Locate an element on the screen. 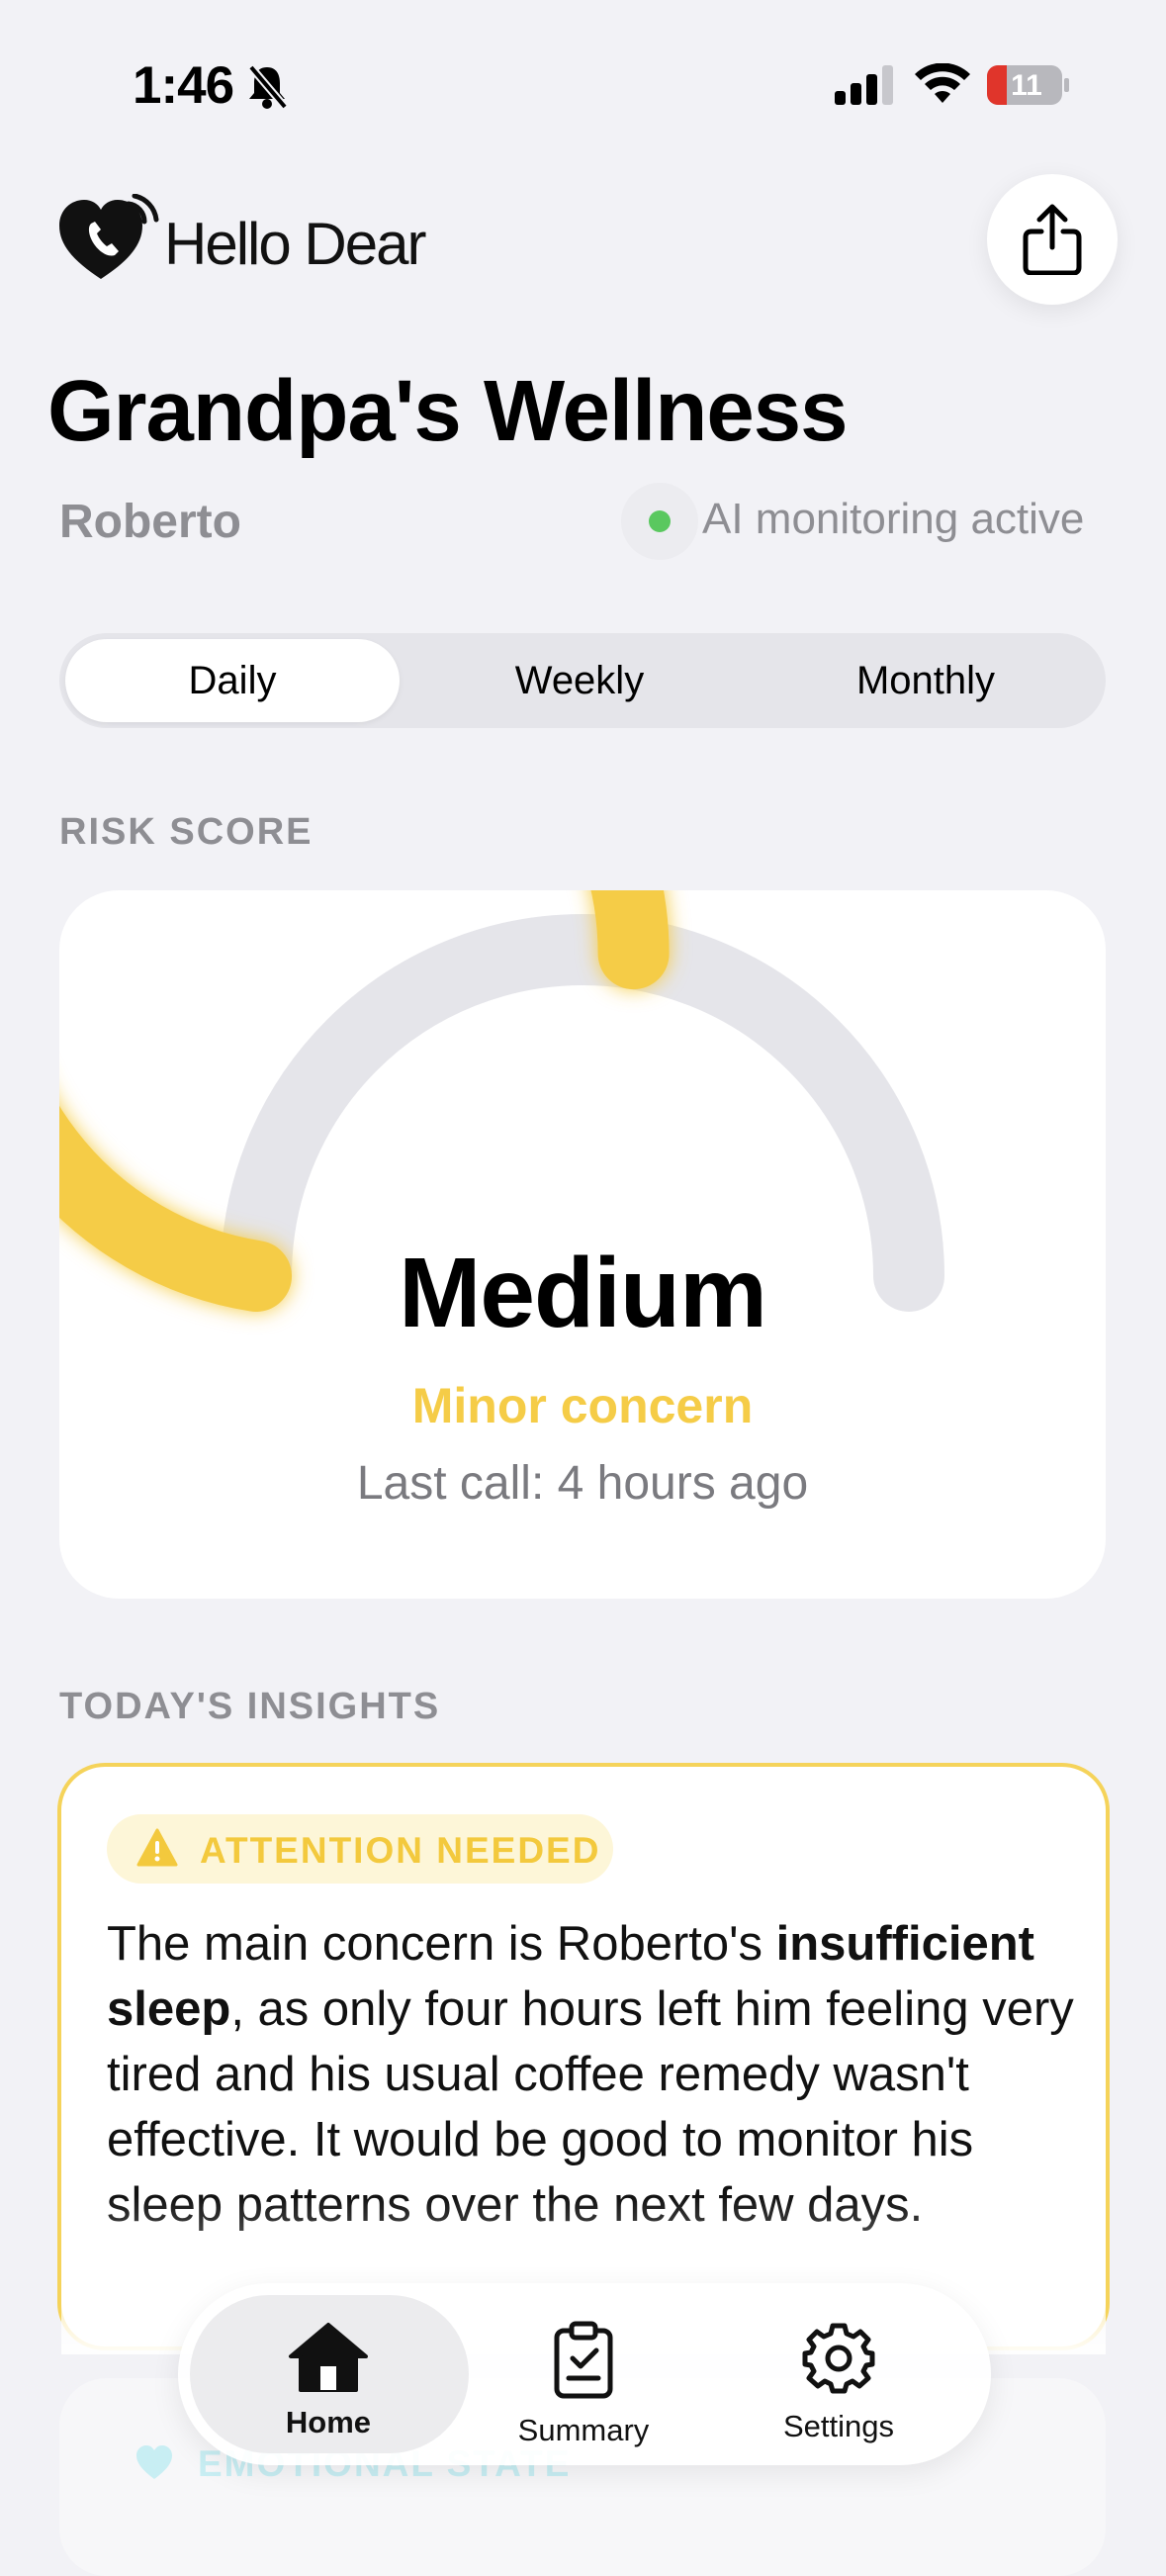  tab-home: Home is located at coordinates (328, 2380).